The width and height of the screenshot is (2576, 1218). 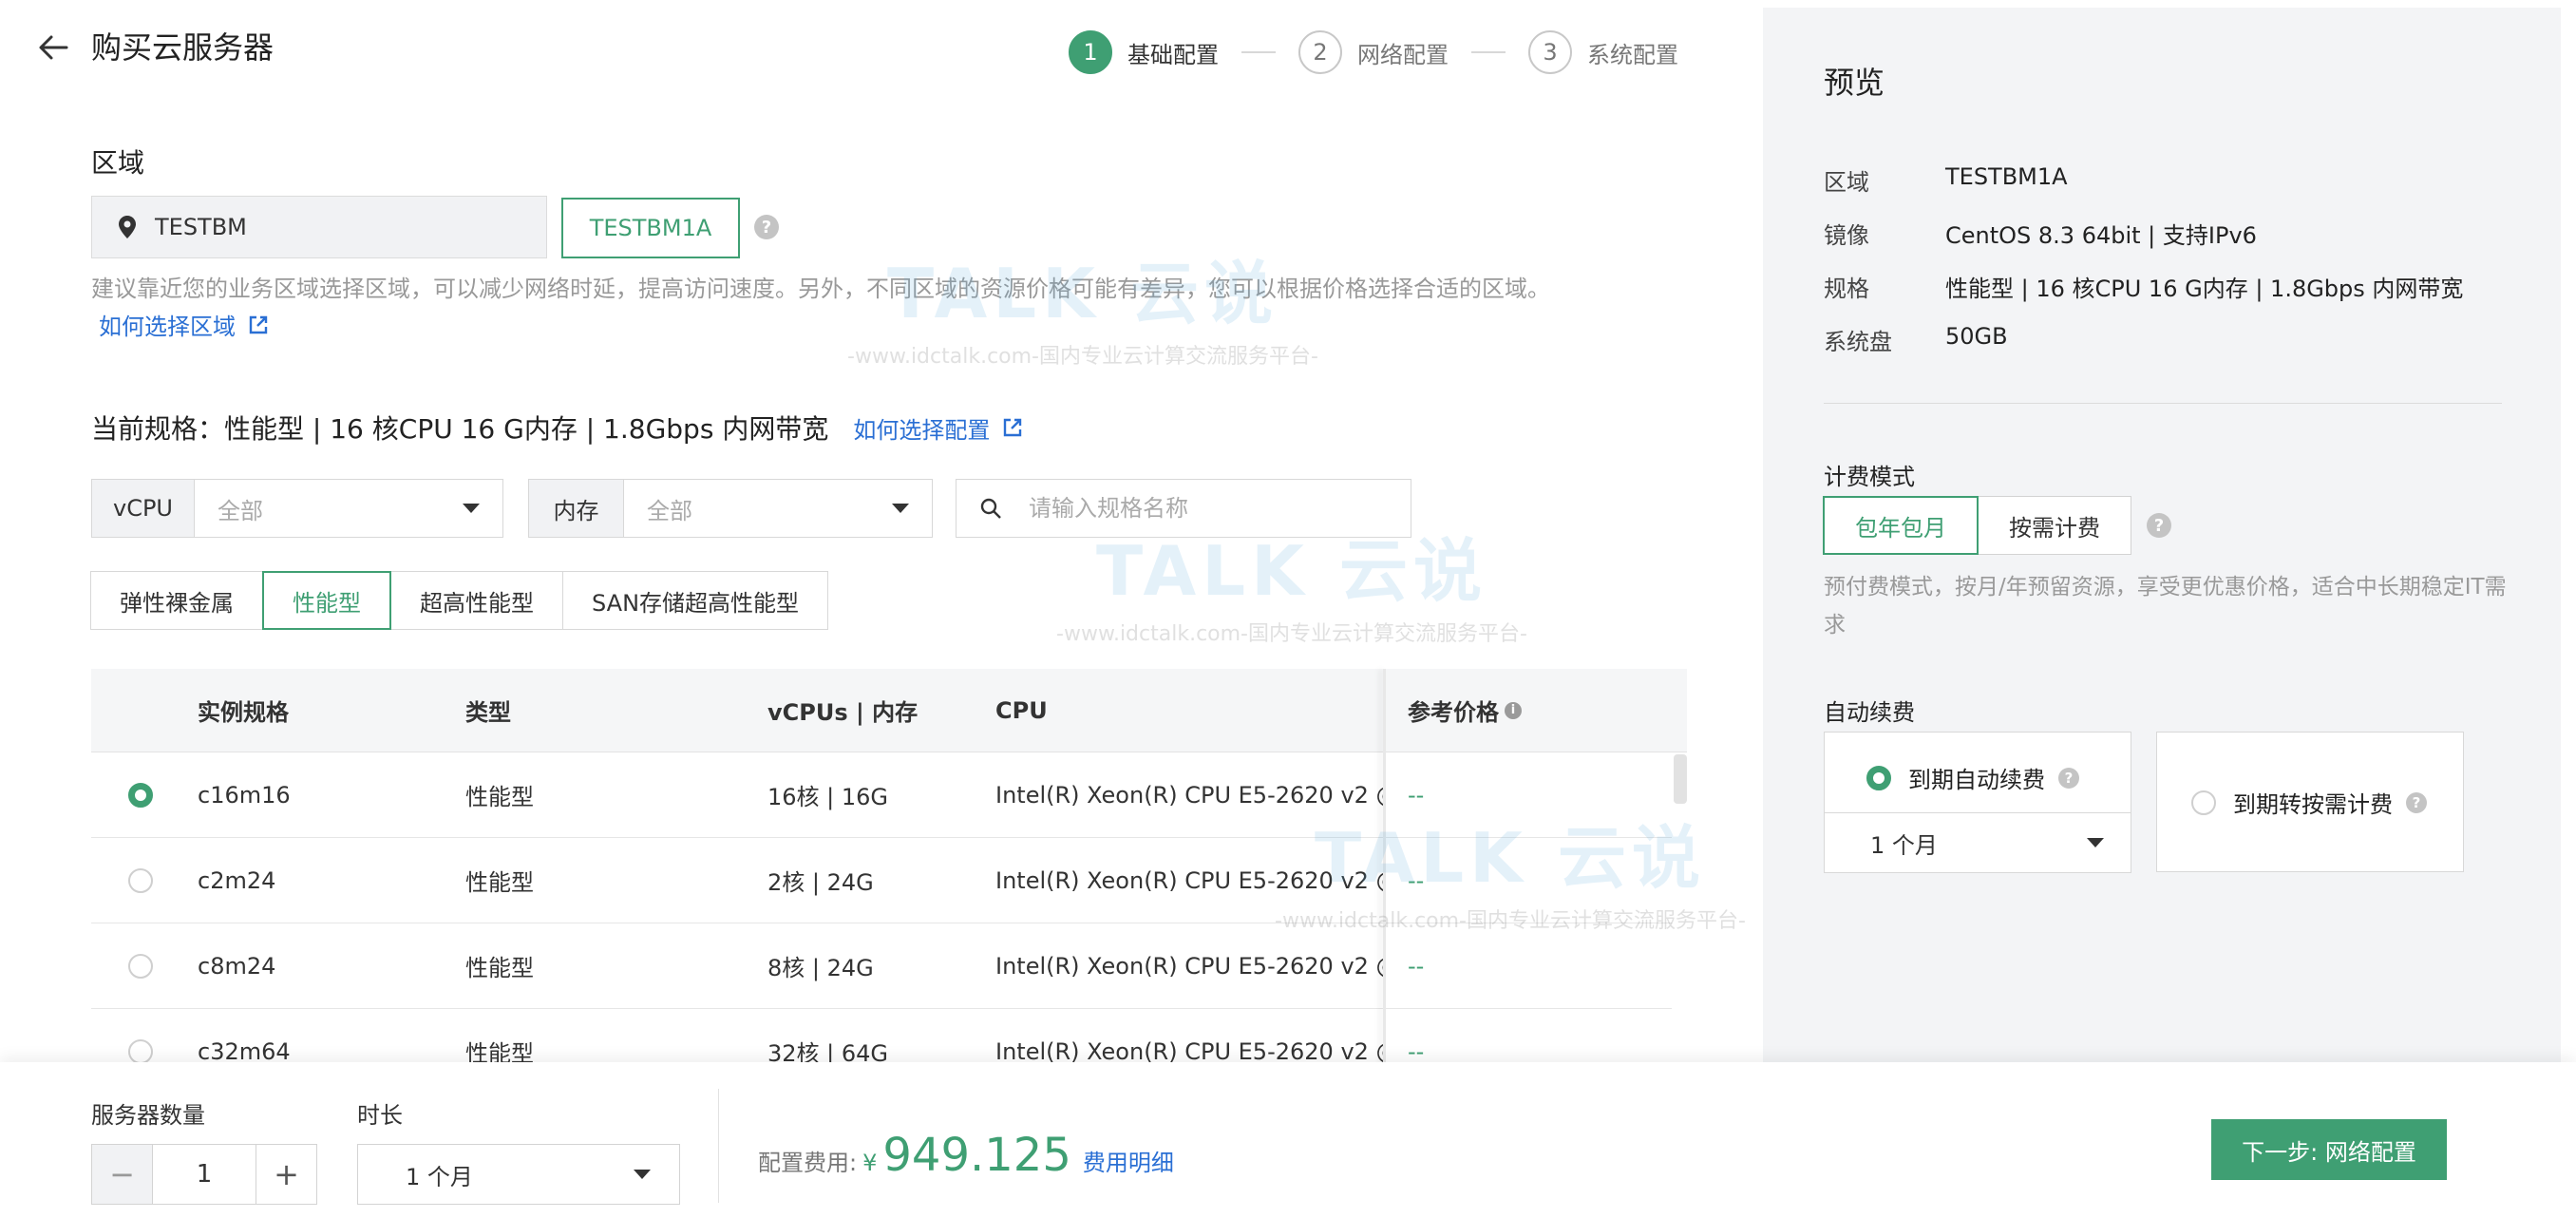 I want to click on region-help-link-text: 如何选择区域, so click(x=167, y=327).